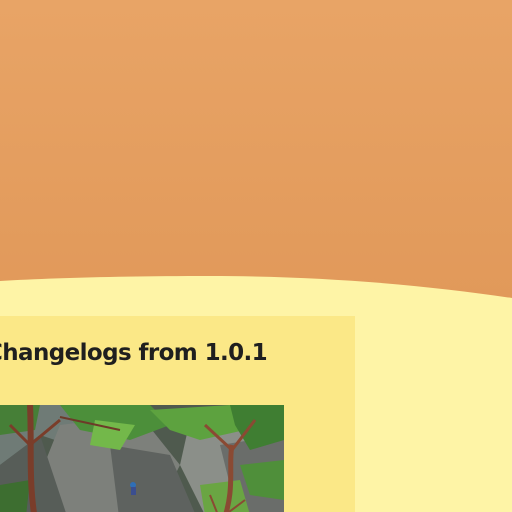 This screenshot has width=512, height=512. I want to click on forest-cliff-image-icon, so click(142, 458).